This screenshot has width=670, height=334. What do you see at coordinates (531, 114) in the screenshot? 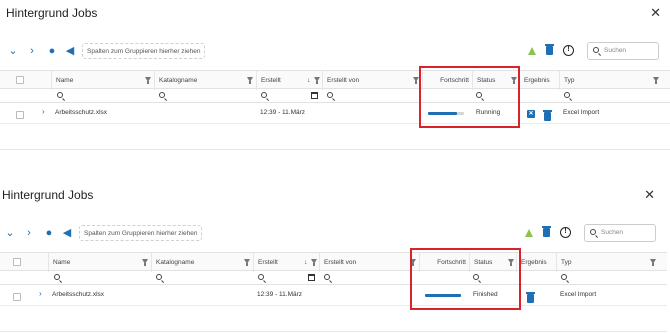
I see `close-box-icon: ✕` at bounding box center [531, 114].